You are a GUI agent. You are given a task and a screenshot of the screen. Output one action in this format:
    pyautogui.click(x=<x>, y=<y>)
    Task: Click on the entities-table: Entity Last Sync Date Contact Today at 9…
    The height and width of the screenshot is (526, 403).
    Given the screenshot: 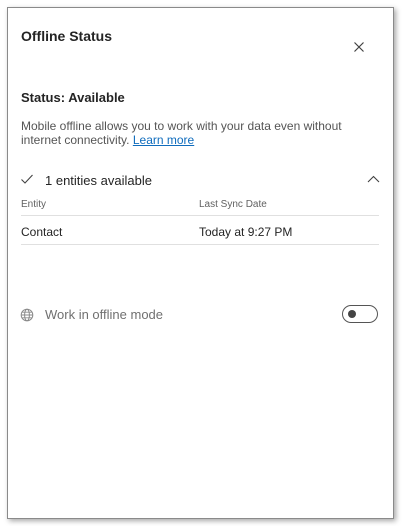 What is the action you would take?
    pyautogui.click(x=200, y=219)
    